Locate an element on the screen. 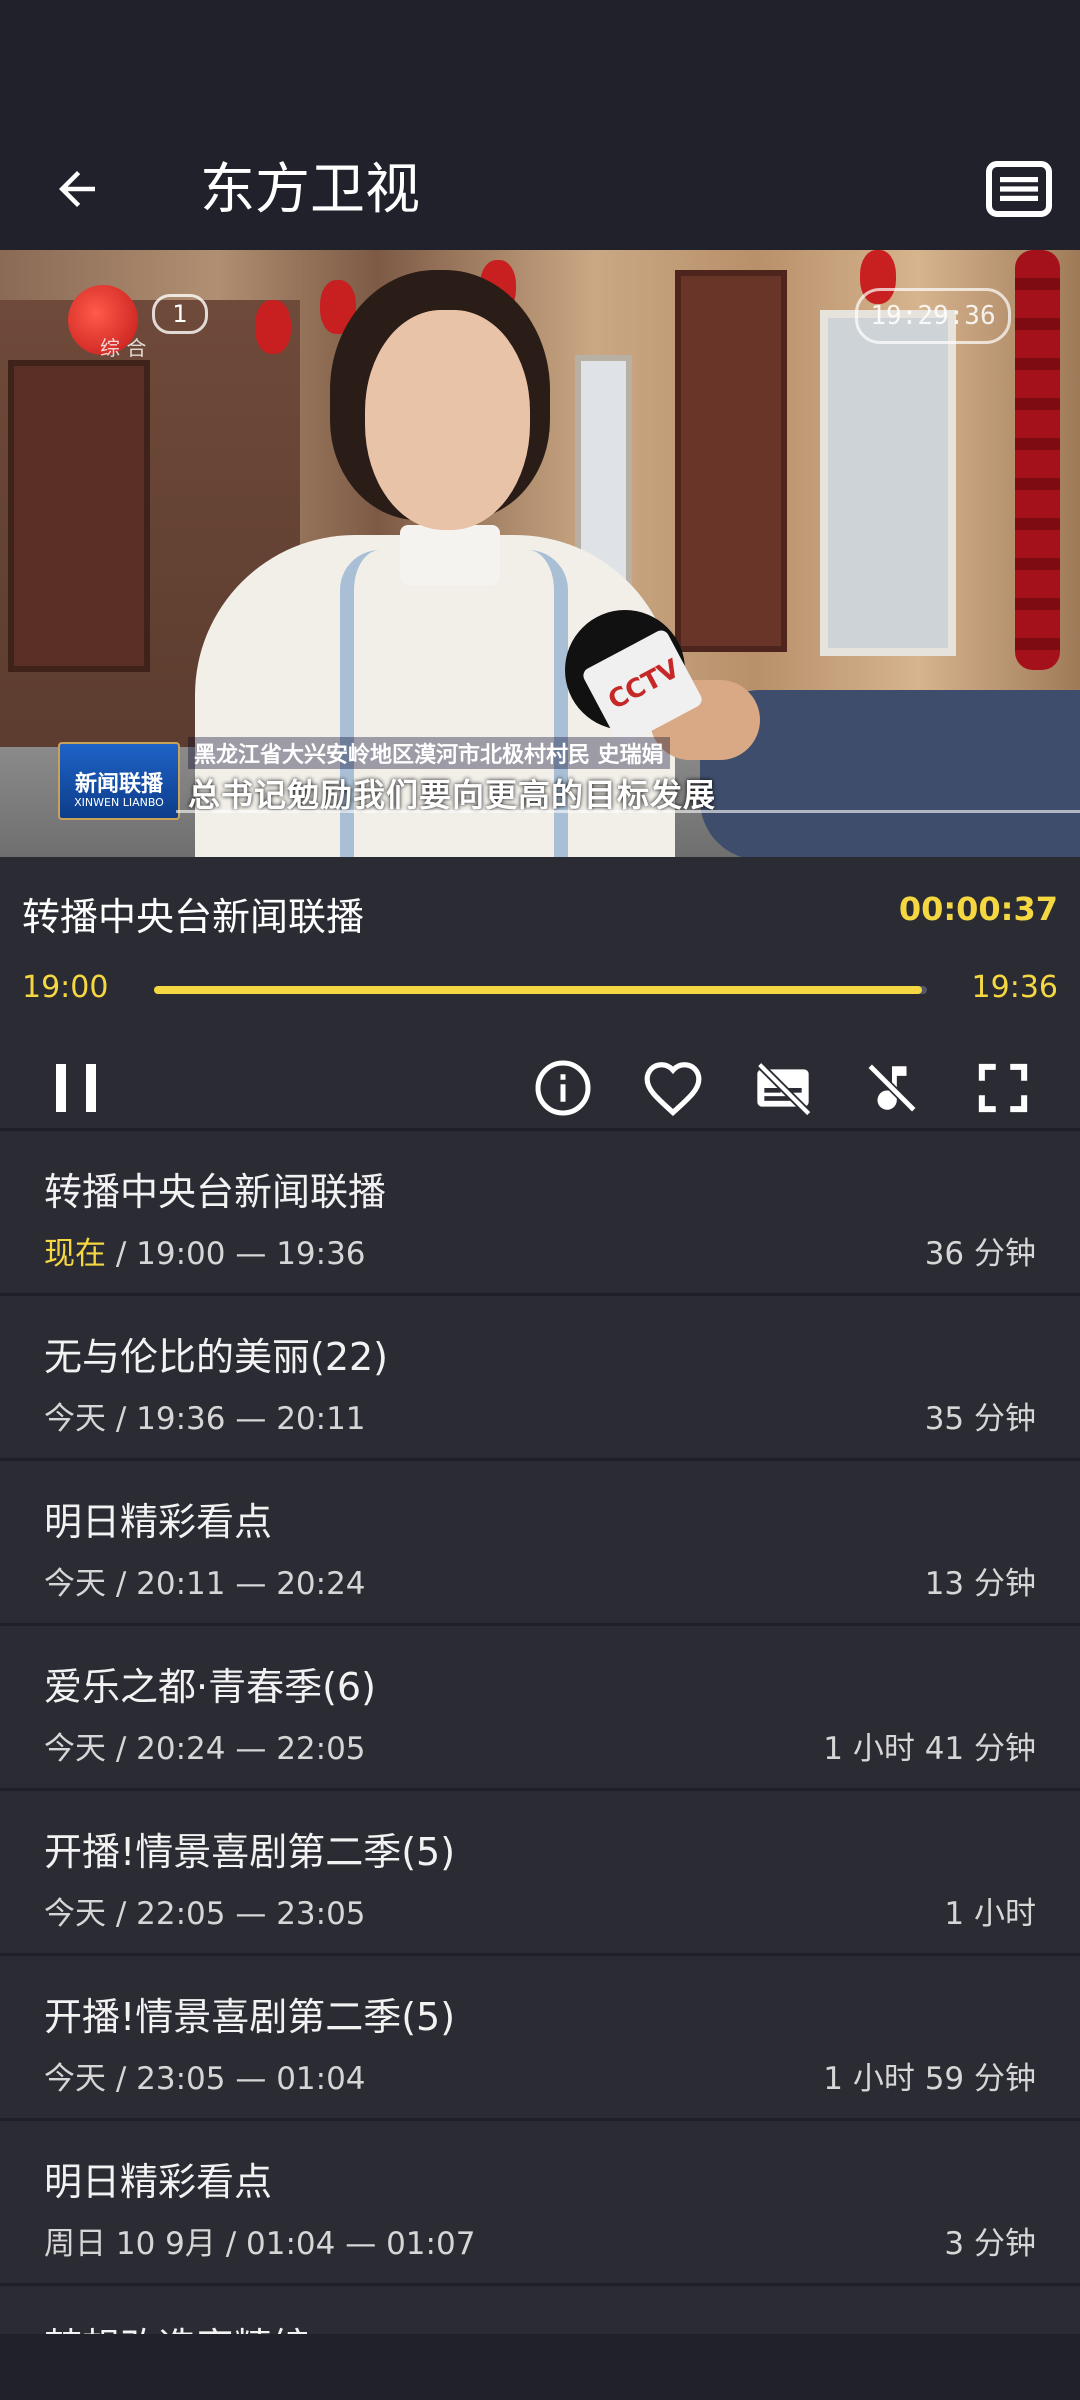  heart-icon is located at coordinates (673, 1089).